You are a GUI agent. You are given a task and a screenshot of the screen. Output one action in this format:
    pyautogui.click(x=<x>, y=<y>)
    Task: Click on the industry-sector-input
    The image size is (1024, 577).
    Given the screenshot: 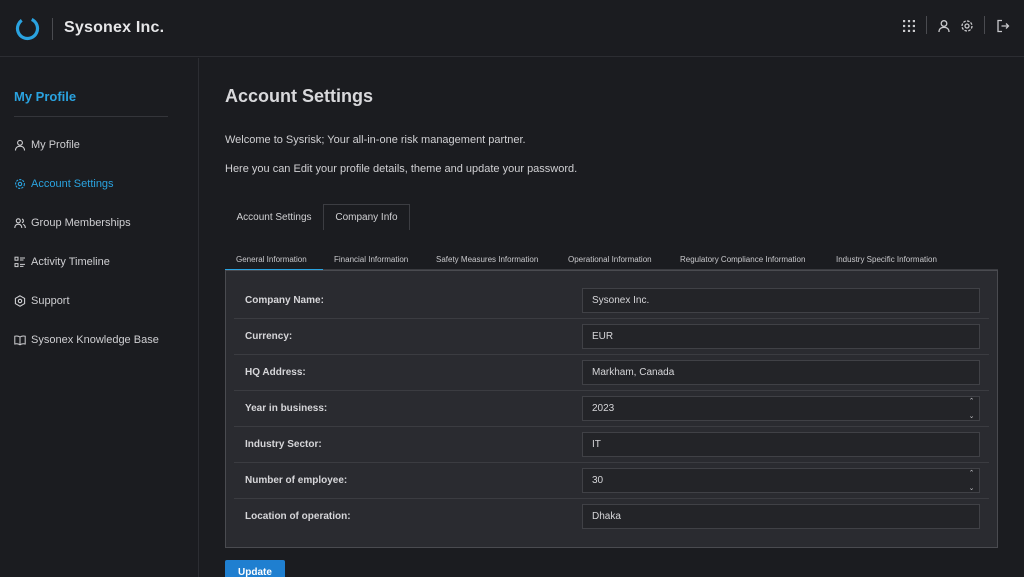 What is the action you would take?
    pyautogui.click(x=781, y=444)
    